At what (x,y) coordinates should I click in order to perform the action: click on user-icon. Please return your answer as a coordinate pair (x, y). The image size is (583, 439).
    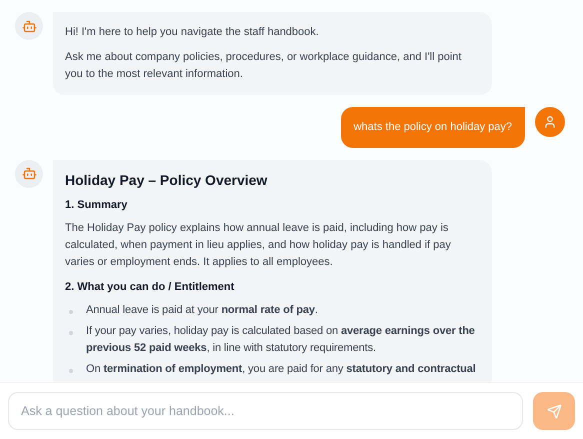
    Looking at the image, I should click on (550, 122).